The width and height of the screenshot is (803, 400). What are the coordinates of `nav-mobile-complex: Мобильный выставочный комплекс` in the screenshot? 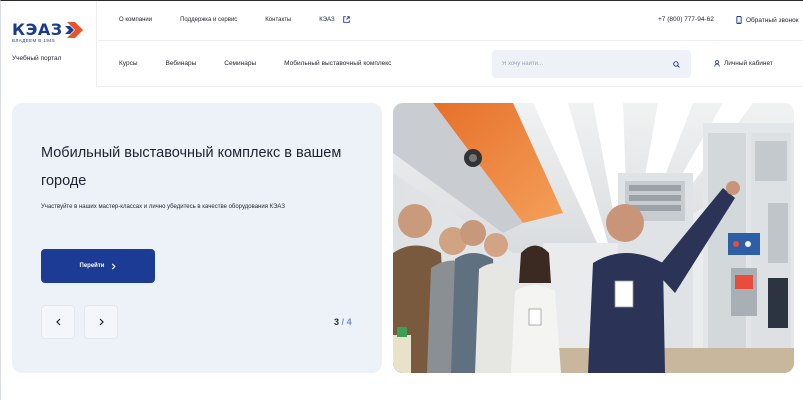 It's located at (337, 63).